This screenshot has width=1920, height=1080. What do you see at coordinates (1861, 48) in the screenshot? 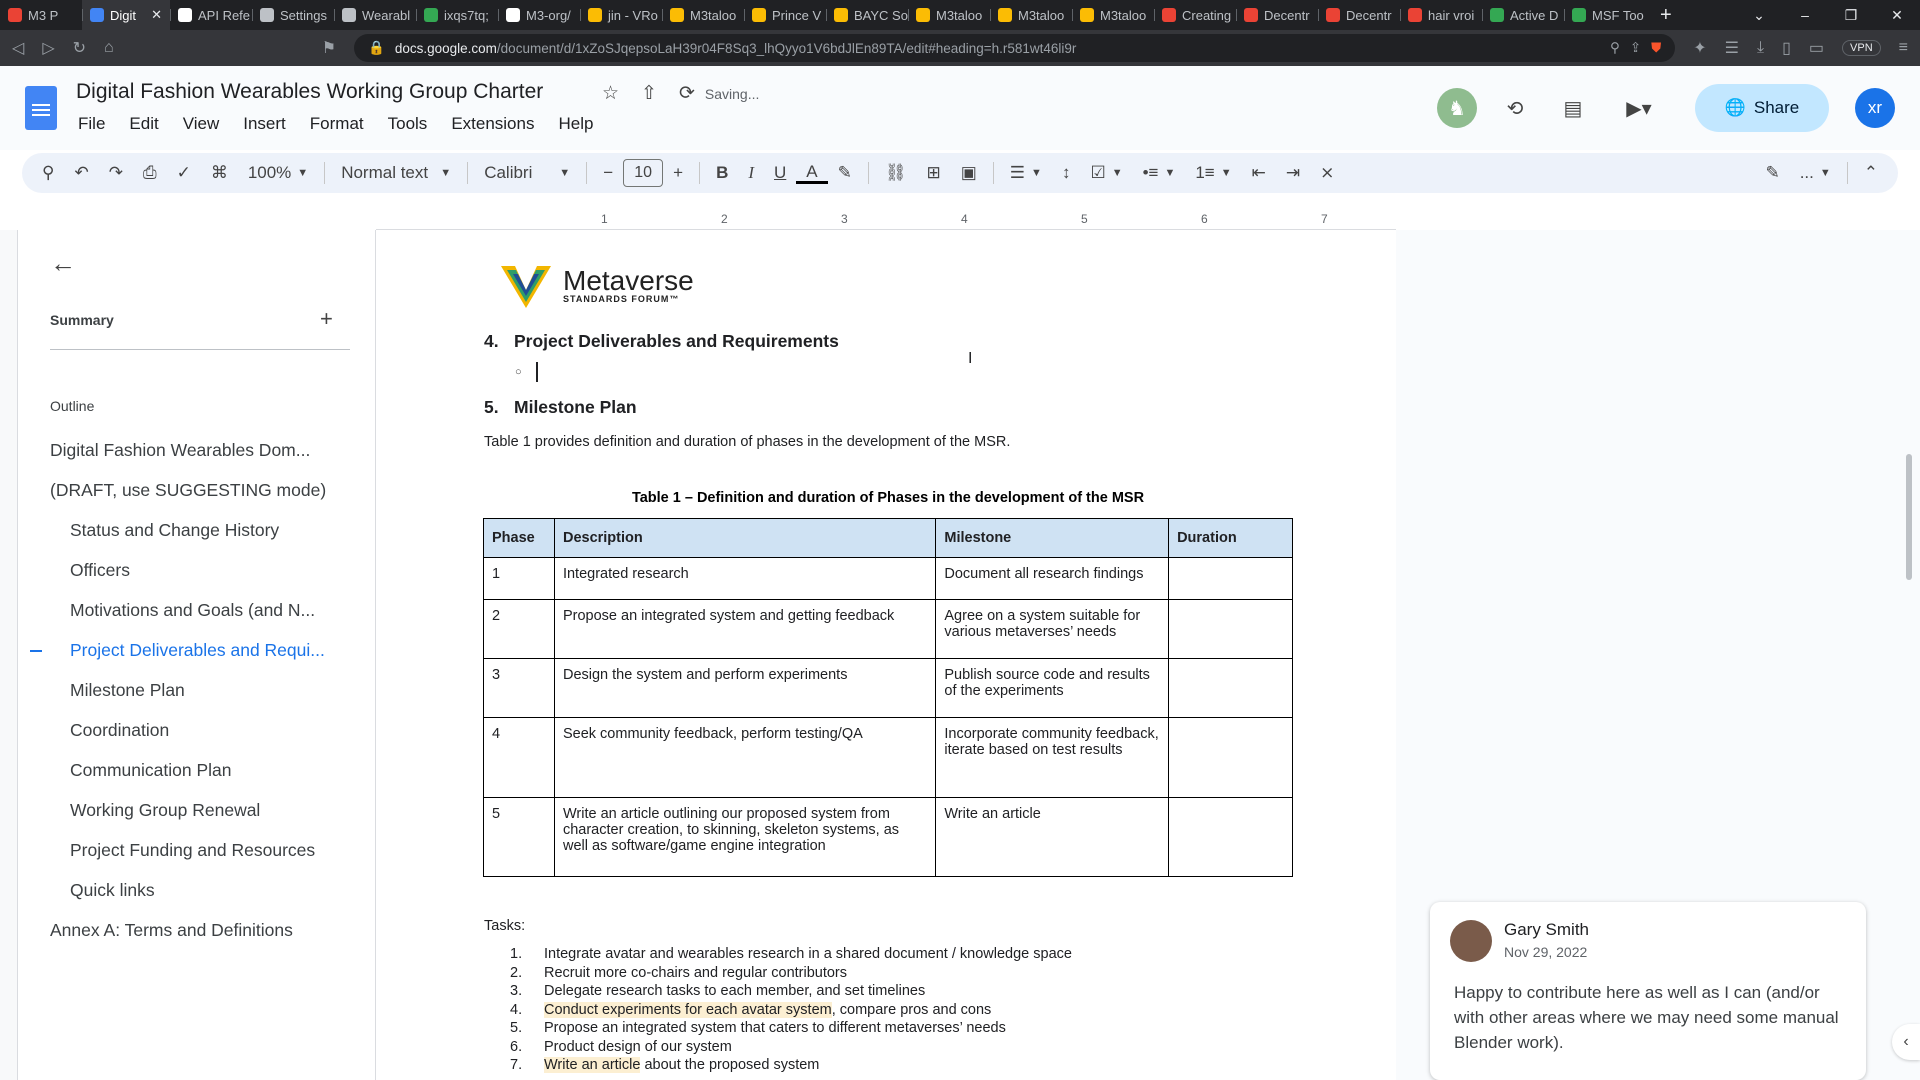
I see `vpn-badge: VPN` at bounding box center [1861, 48].